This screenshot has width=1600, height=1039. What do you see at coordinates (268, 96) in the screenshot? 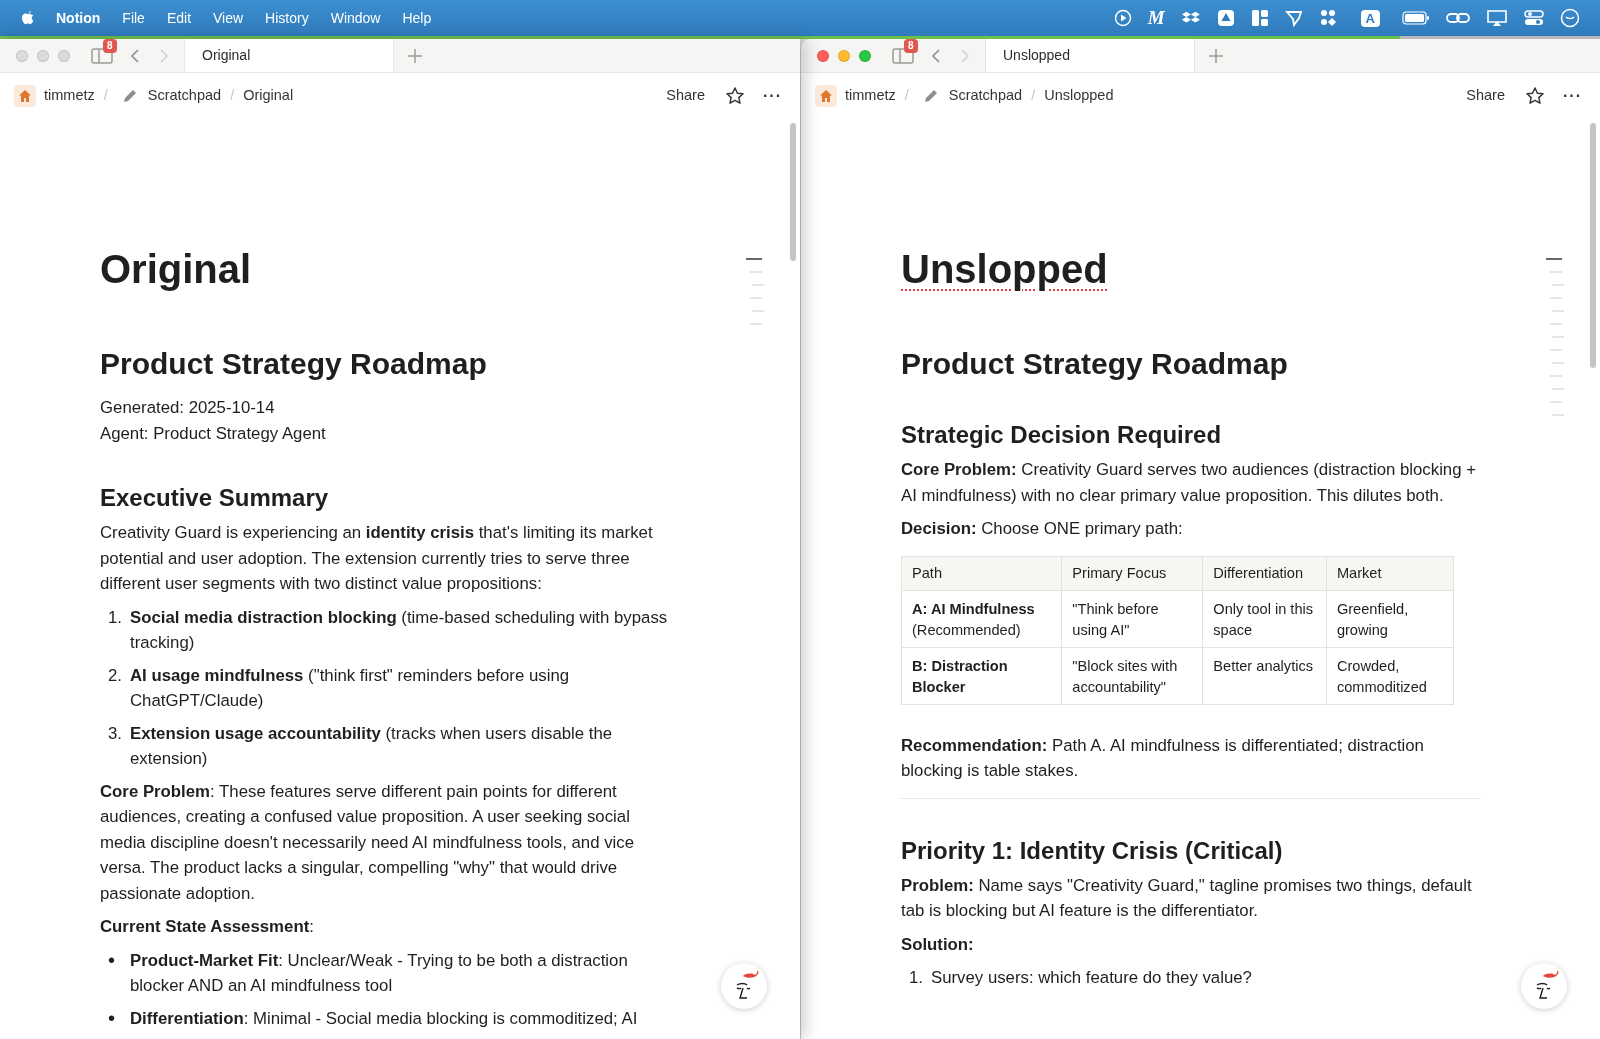
I see `breadcrumb-link: Original` at bounding box center [268, 96].